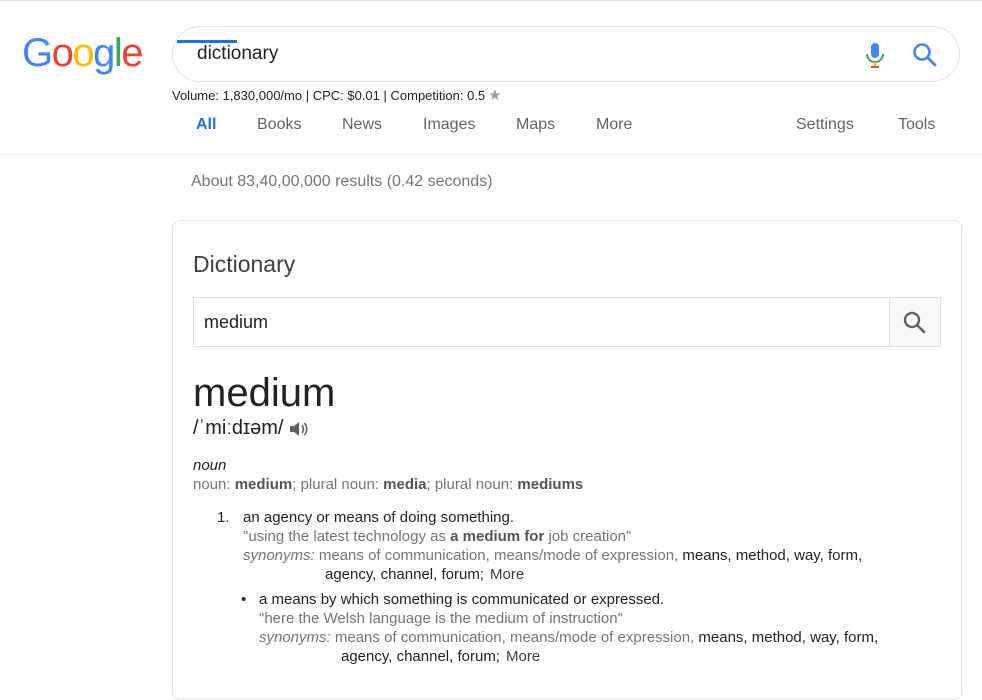 The width and height of the screenshot is (982, 700). What do you see at coordinates (263, 484) in the screenshot?
I see `form-word: medium` at bounding box center [263, 484].